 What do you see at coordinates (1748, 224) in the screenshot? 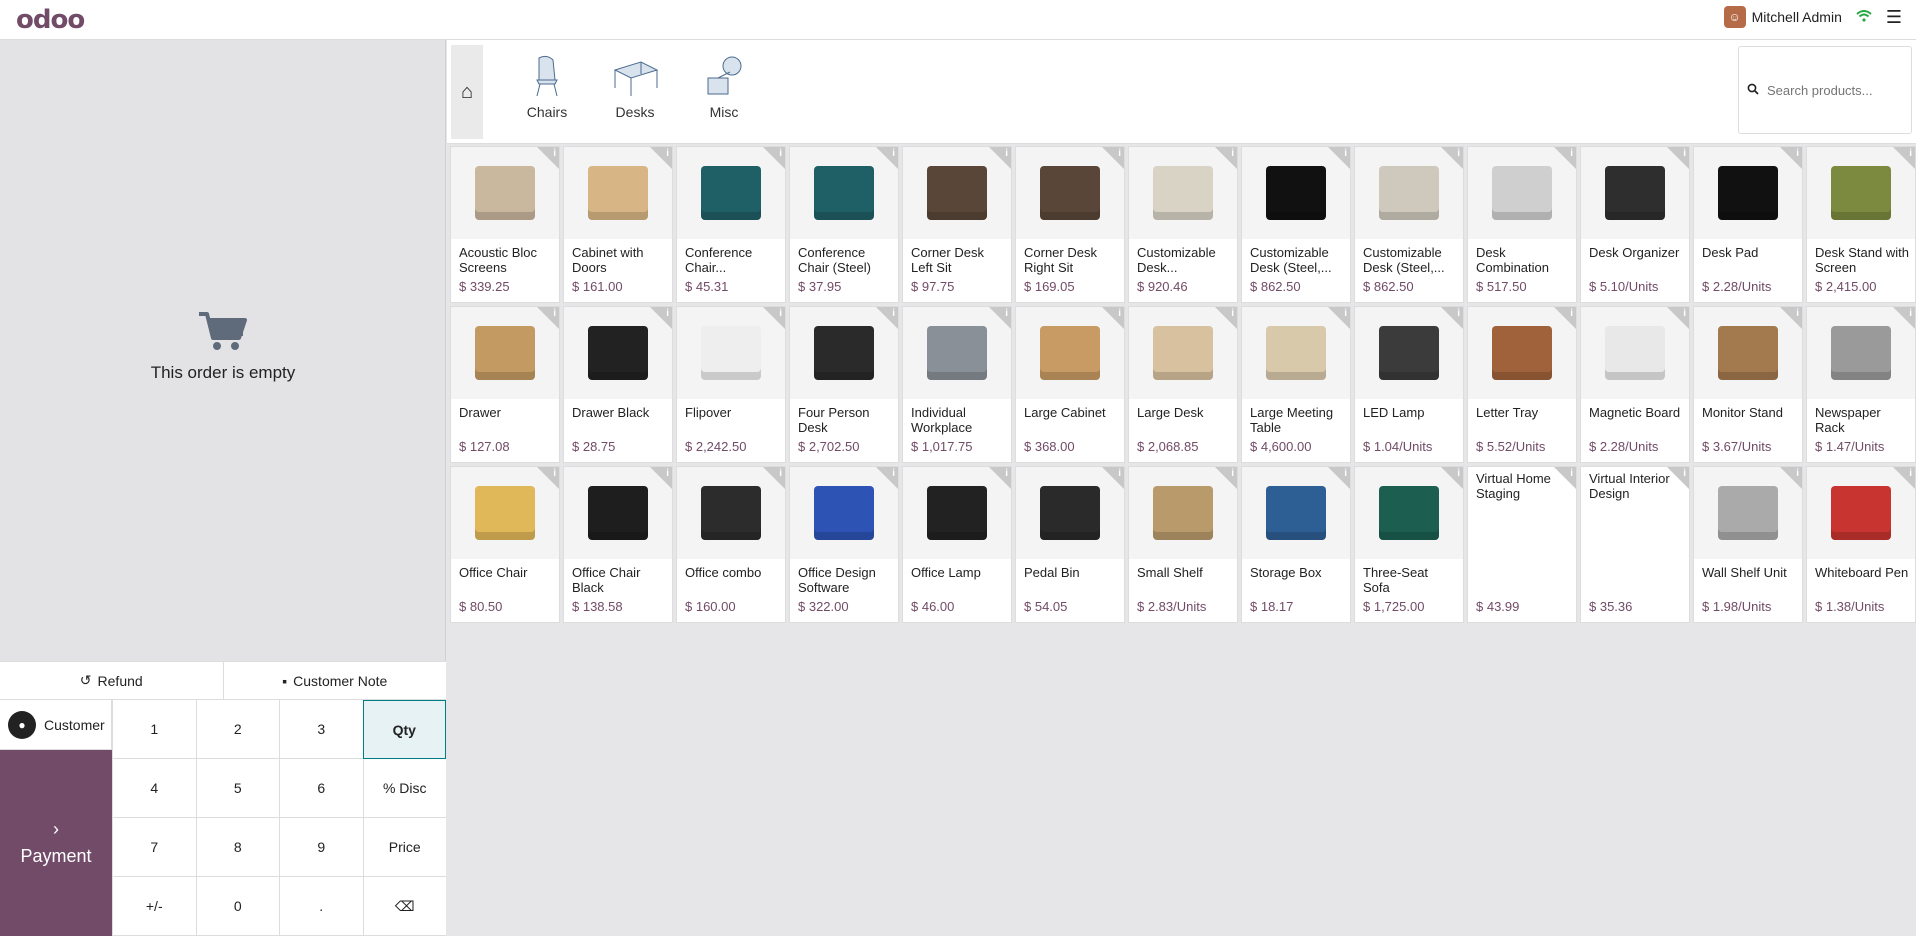
I see `product-card: Desk Pad $ 2.28/Units i` at bounding box center [1748, 224].